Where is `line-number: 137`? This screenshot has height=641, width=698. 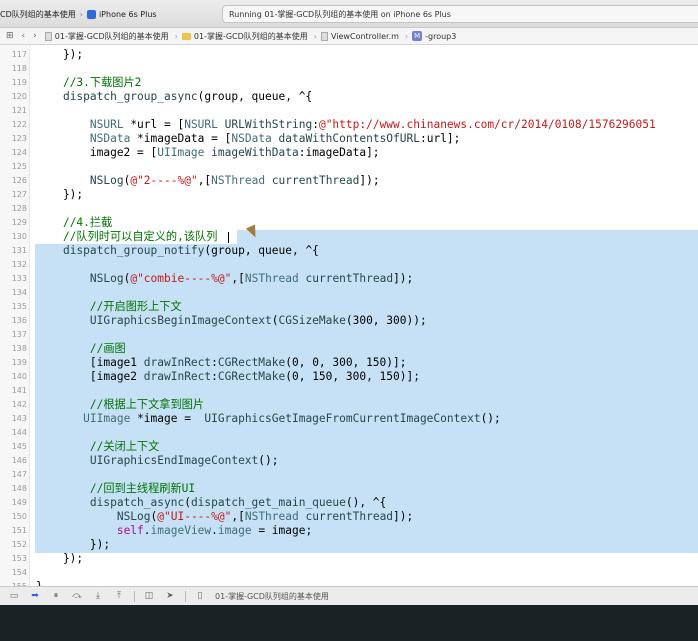 line-number: 137 is located at coordinates (19, 334).